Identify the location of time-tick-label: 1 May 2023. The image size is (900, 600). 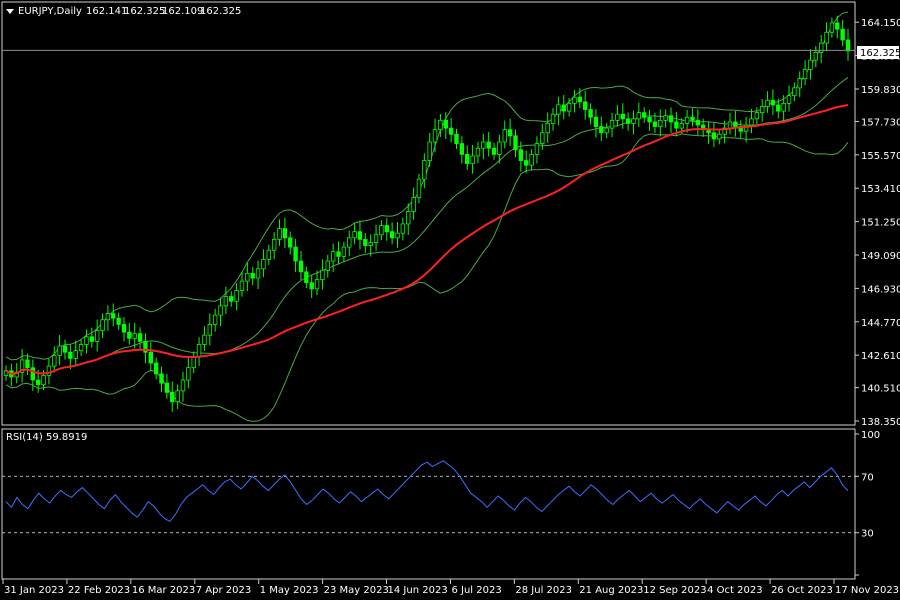
(289, 590).